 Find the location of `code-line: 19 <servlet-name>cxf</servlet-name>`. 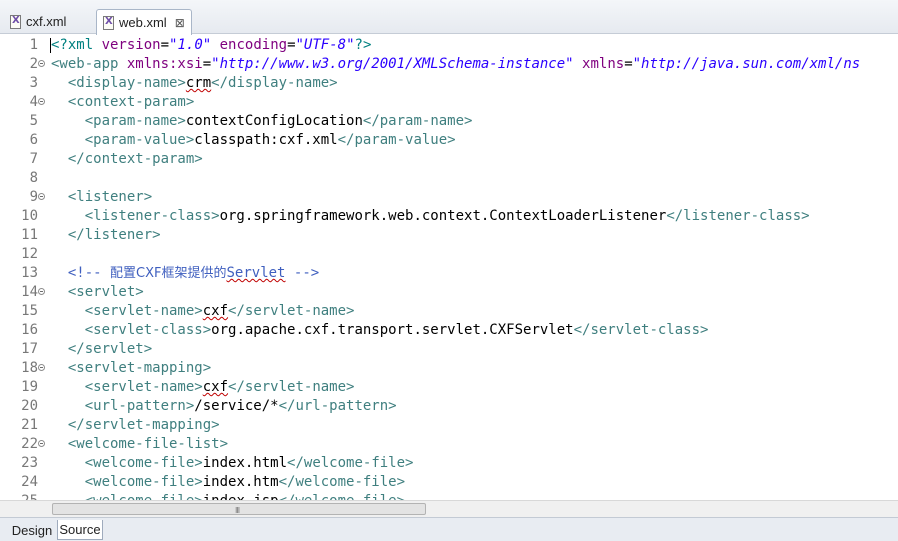

code-line: 19 <servlet-name>cxf</servlet-name> is located at coordinates (449, 387).